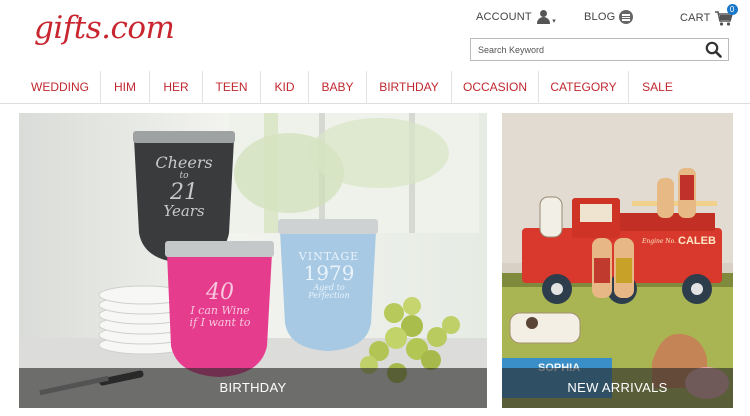 This screenshot has height=416, width=750. I want to click on black-tumbler-text: Cheers to 21 Years, so click(184, 187).